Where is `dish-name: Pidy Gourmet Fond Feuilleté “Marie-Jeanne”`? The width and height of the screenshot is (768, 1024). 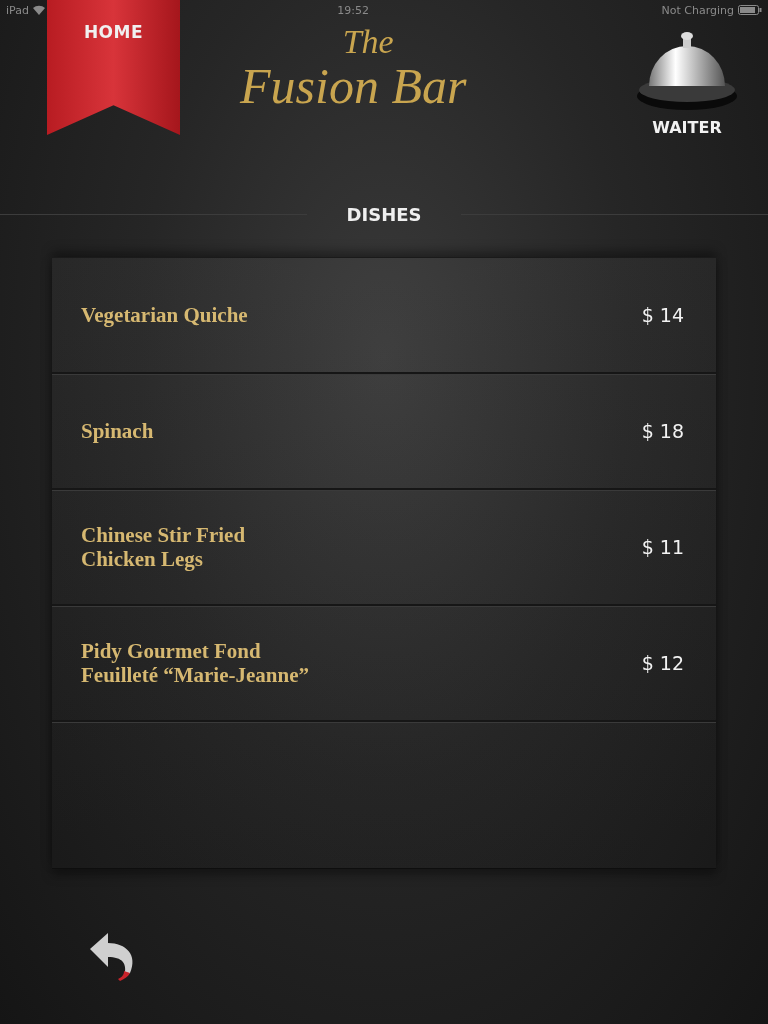
dish-name: Pidy Gourmet Fond Feuilleté “Marie-Jeanne” is located at coordinates (195, 663).